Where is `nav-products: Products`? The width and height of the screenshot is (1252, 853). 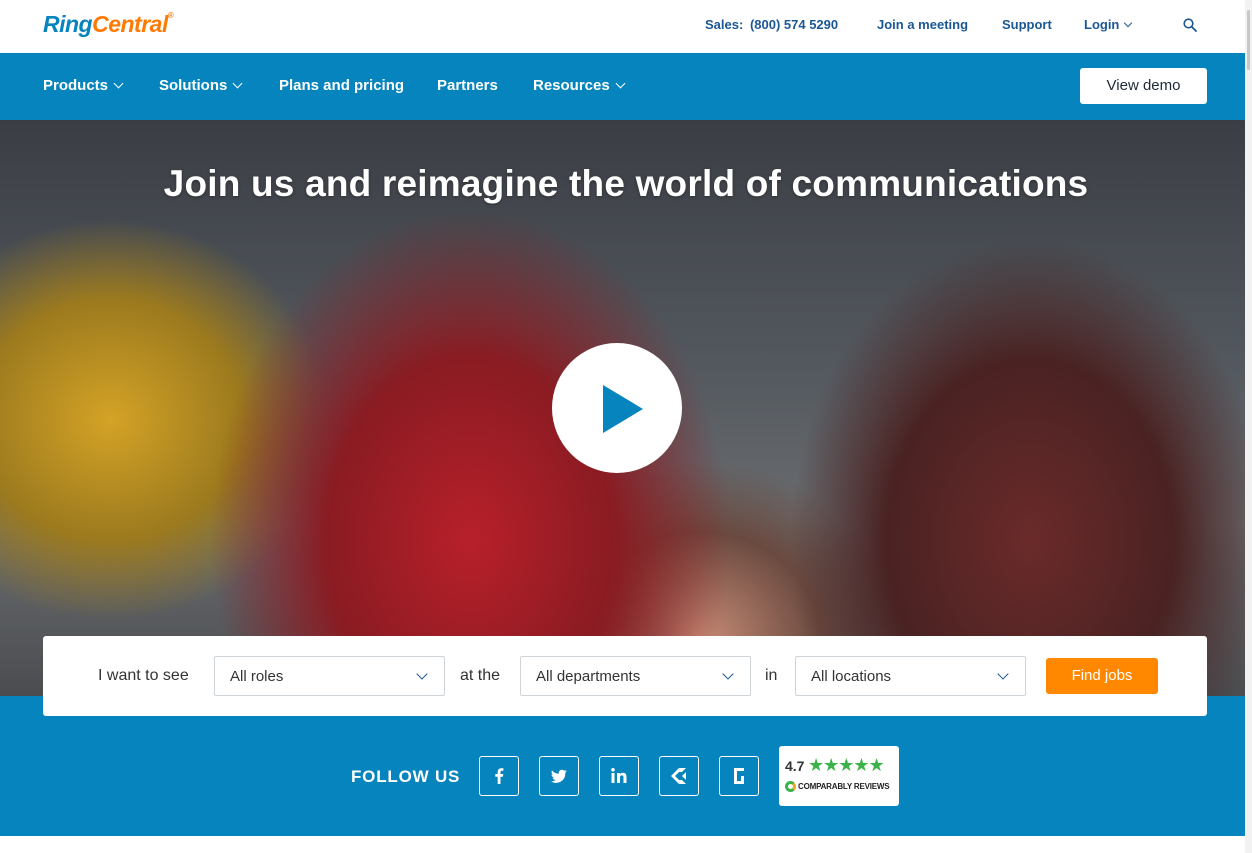 nav-products: Products is located at coordinates (83, 85).